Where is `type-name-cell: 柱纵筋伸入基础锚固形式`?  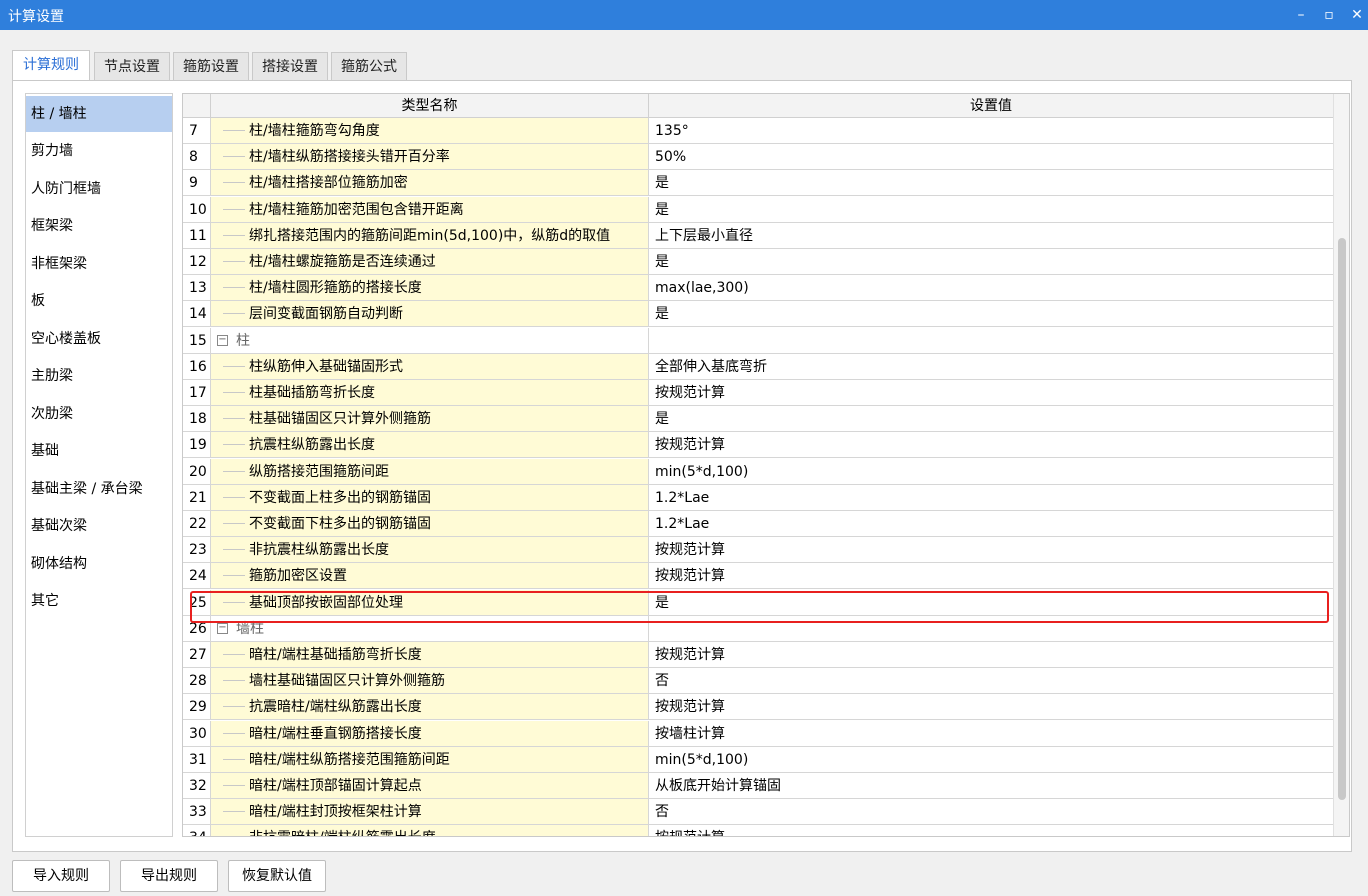
type-name-cell: 柱纵筋伸入基础锚固形式 is located at coordinates (430, 366).